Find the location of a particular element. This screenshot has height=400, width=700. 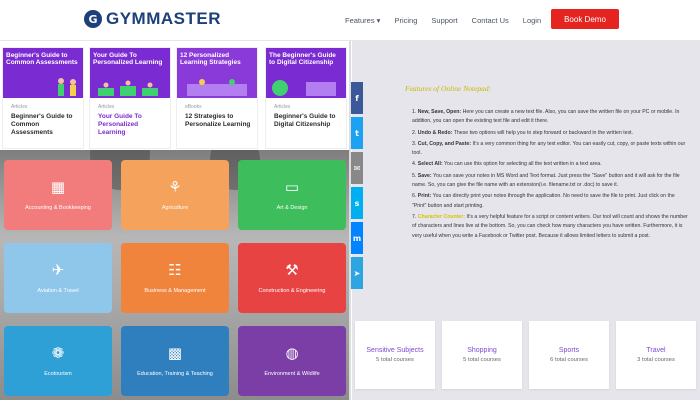

globe-illustration-icon is located at coordinates (304, 88).